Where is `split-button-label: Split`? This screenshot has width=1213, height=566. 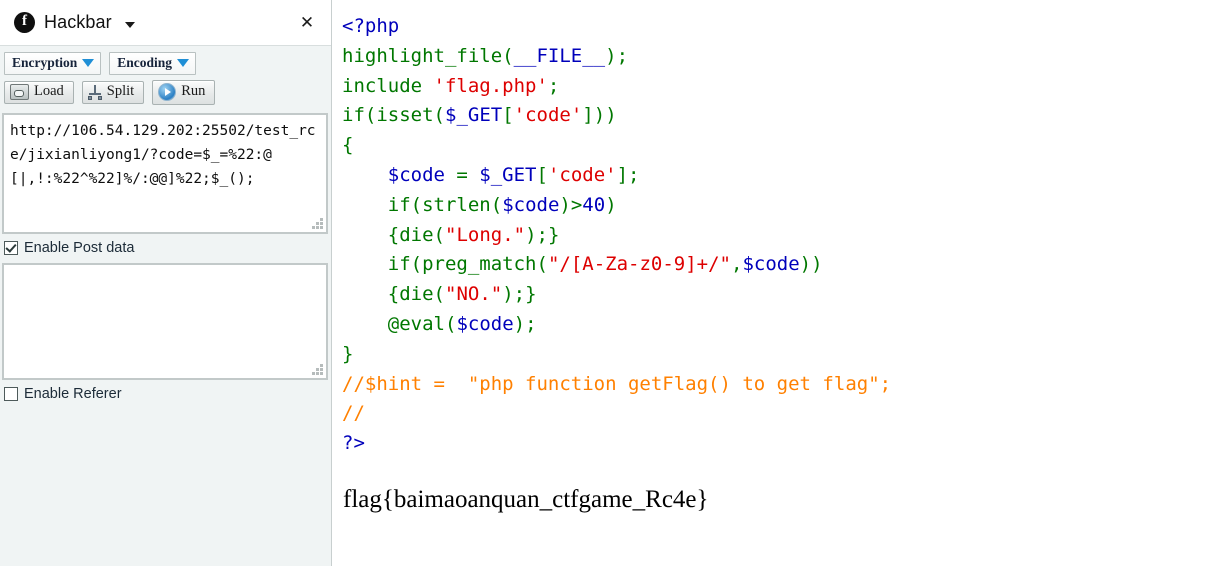 split-button-label: Split is located at coordinates (120, 91).